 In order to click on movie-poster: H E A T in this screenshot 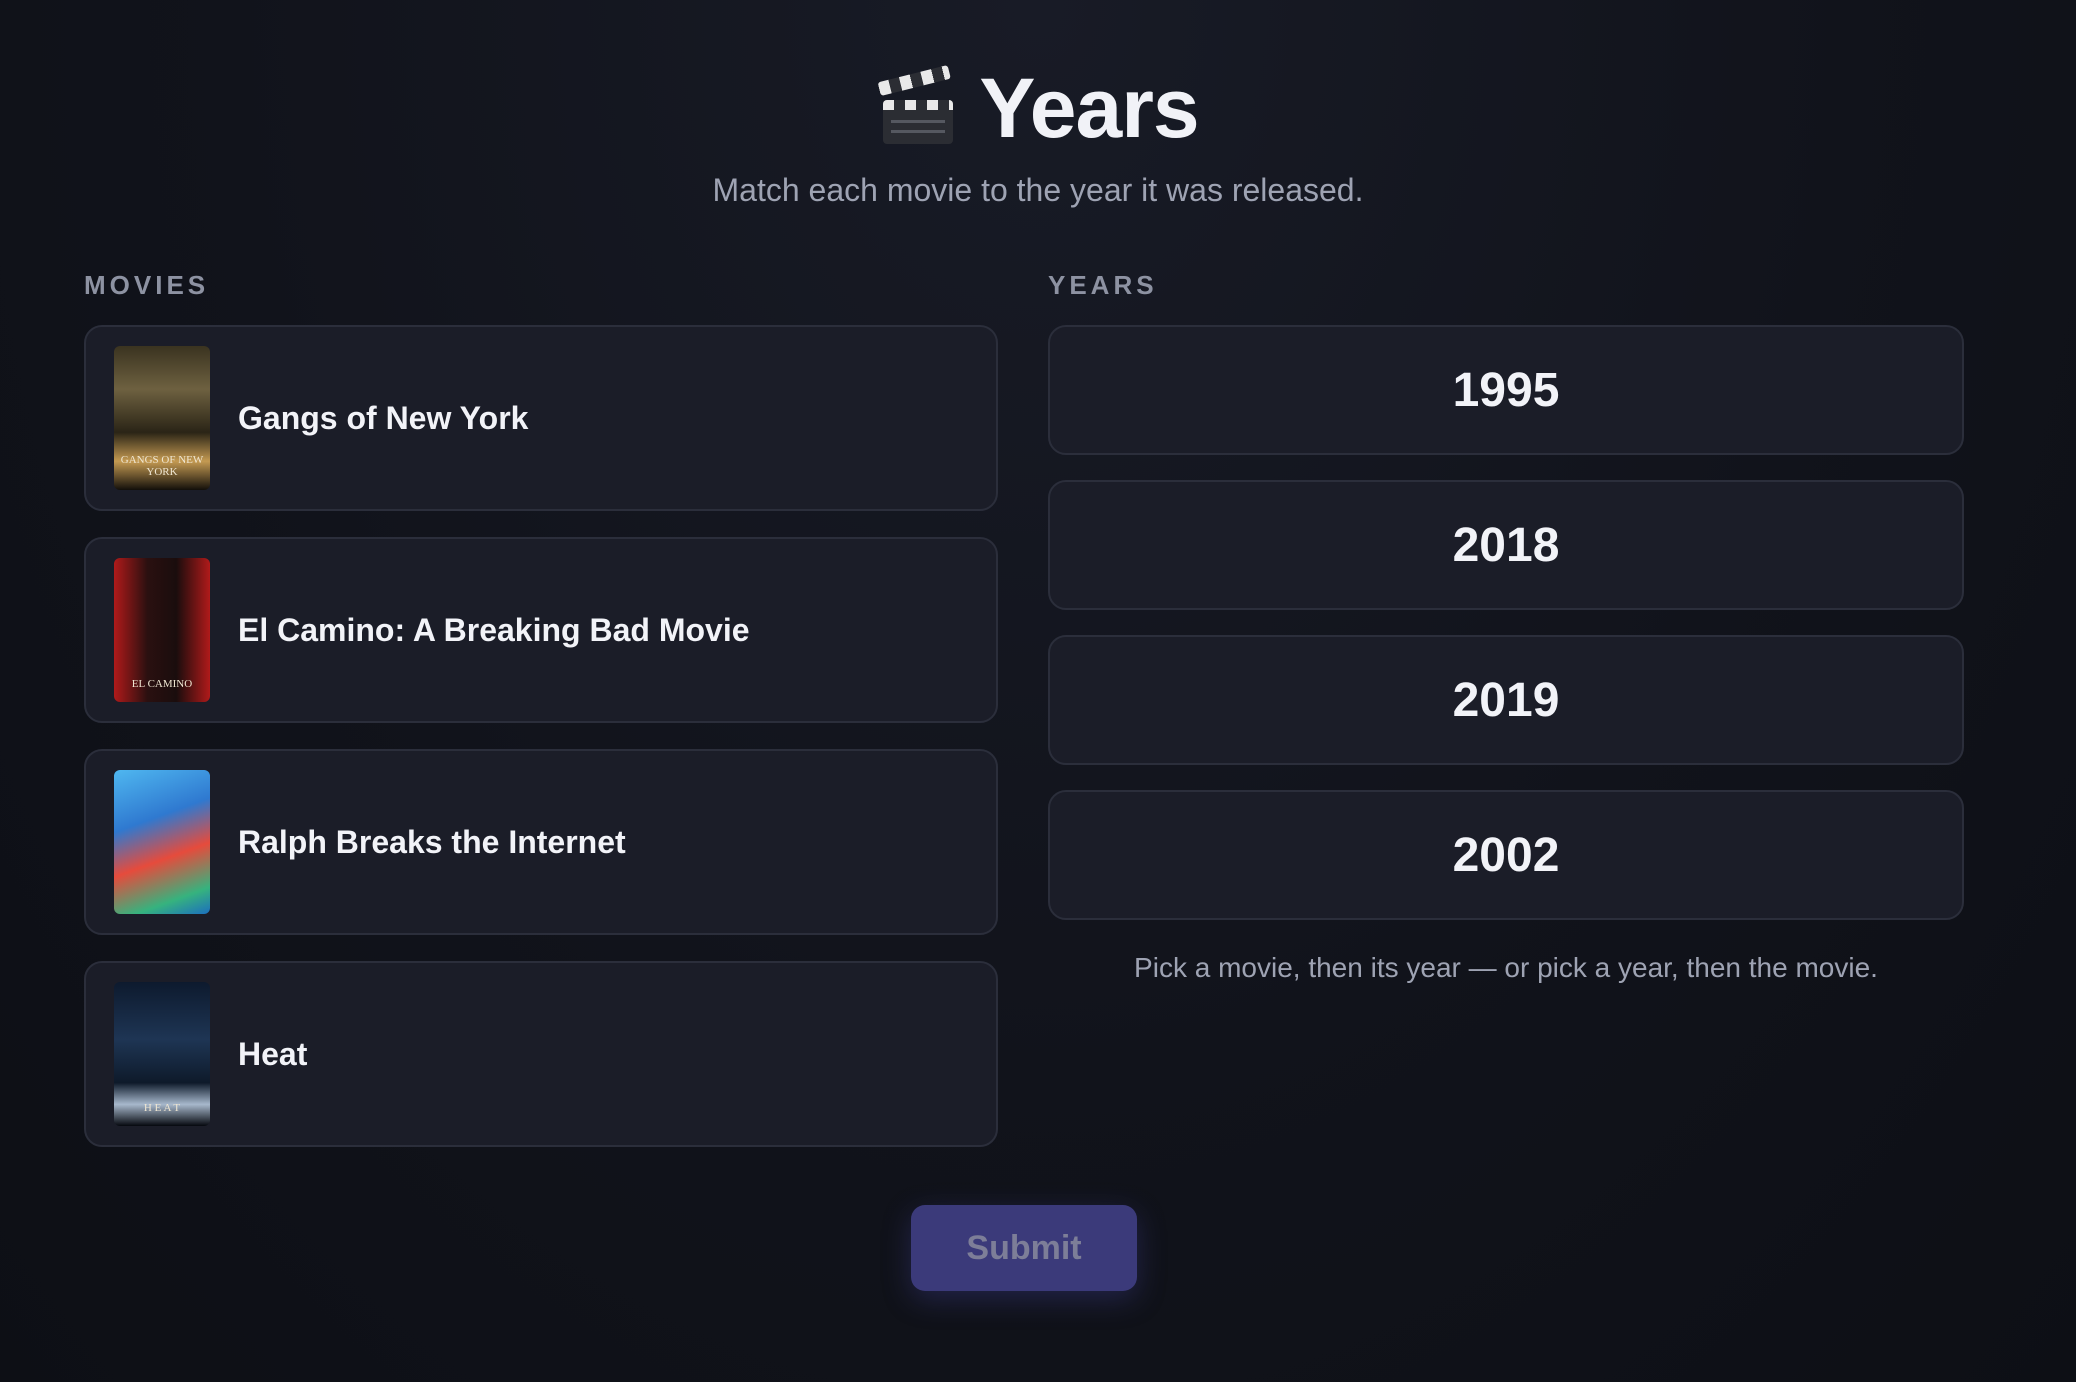, I will do `click(162, 1054)`.